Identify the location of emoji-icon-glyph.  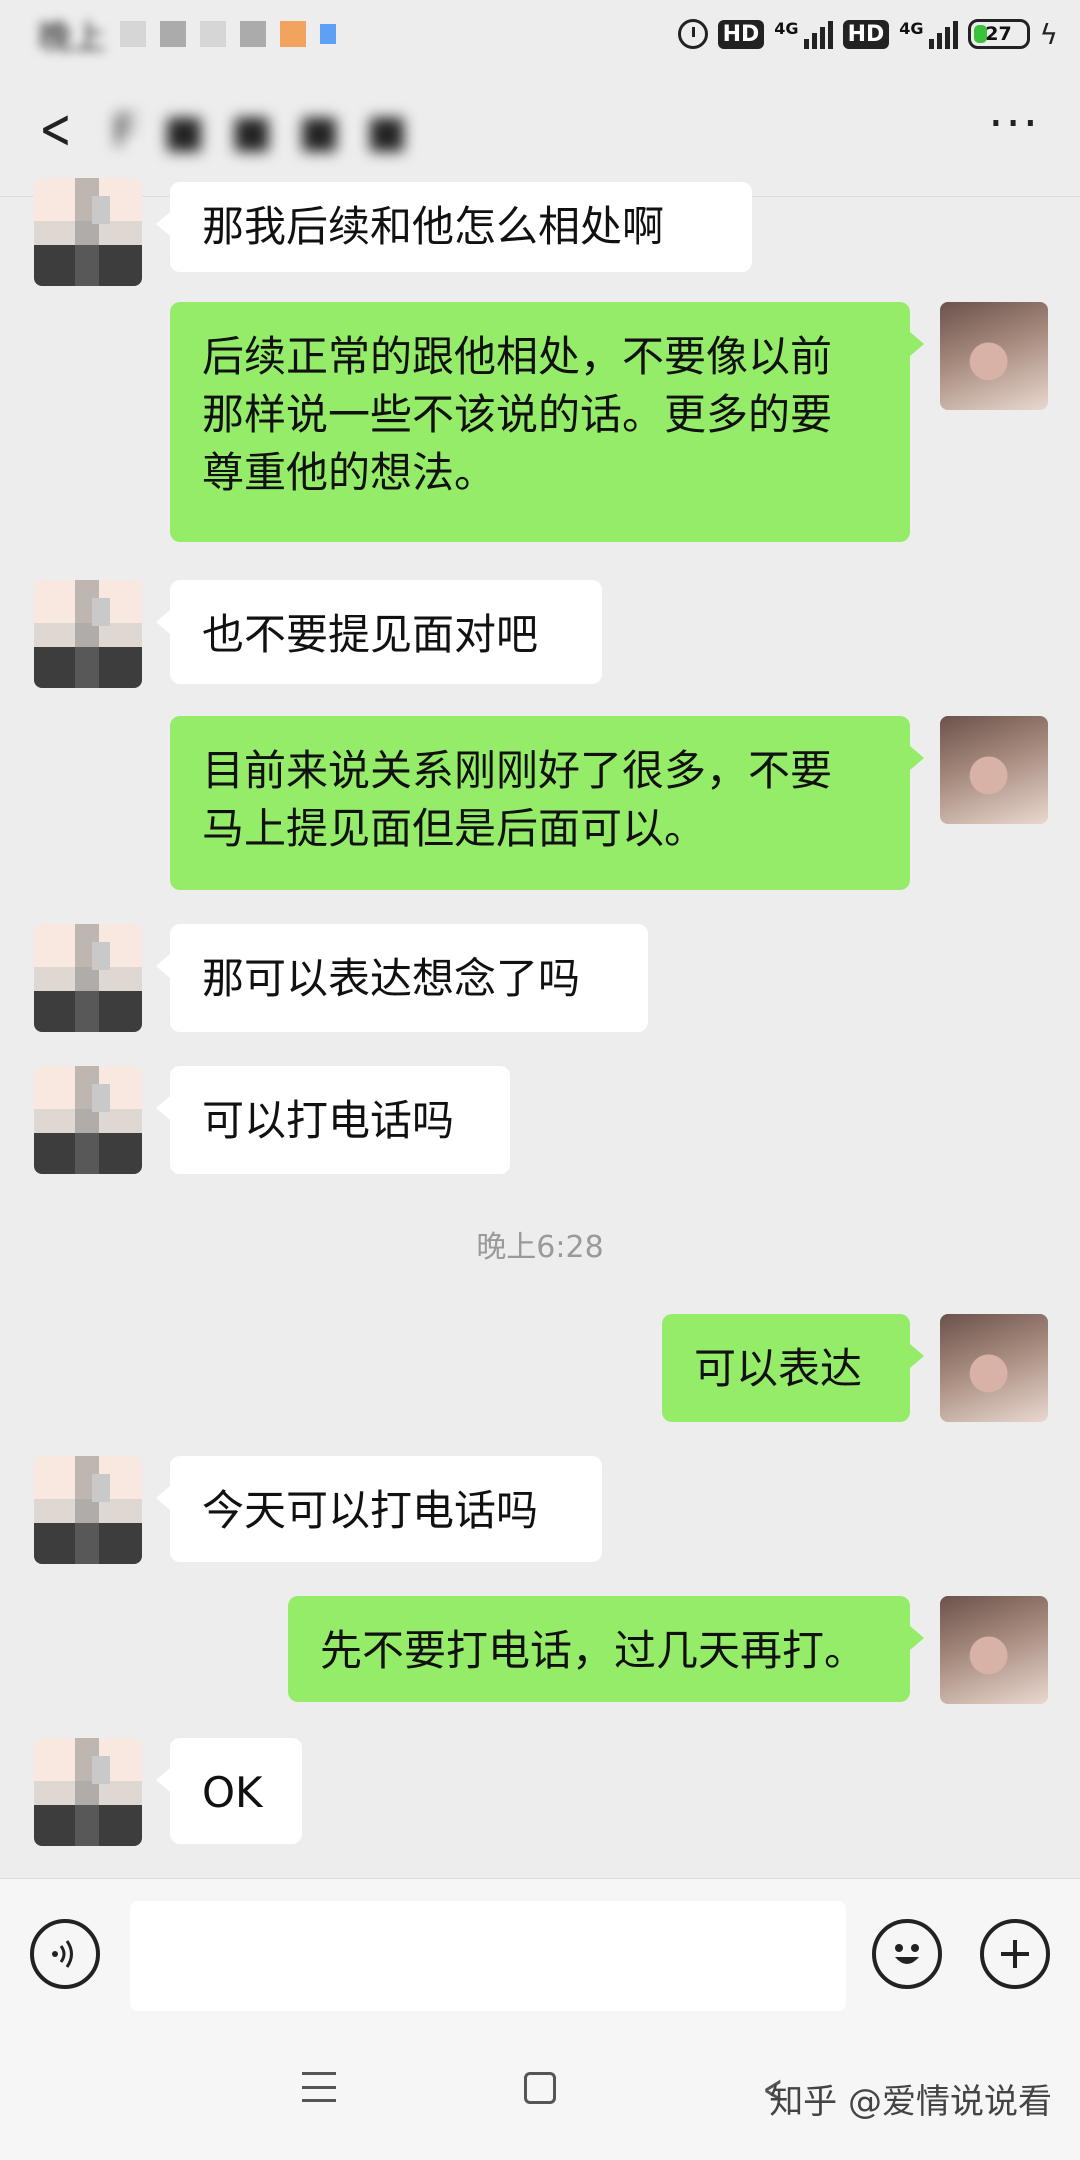
(907, 1954).